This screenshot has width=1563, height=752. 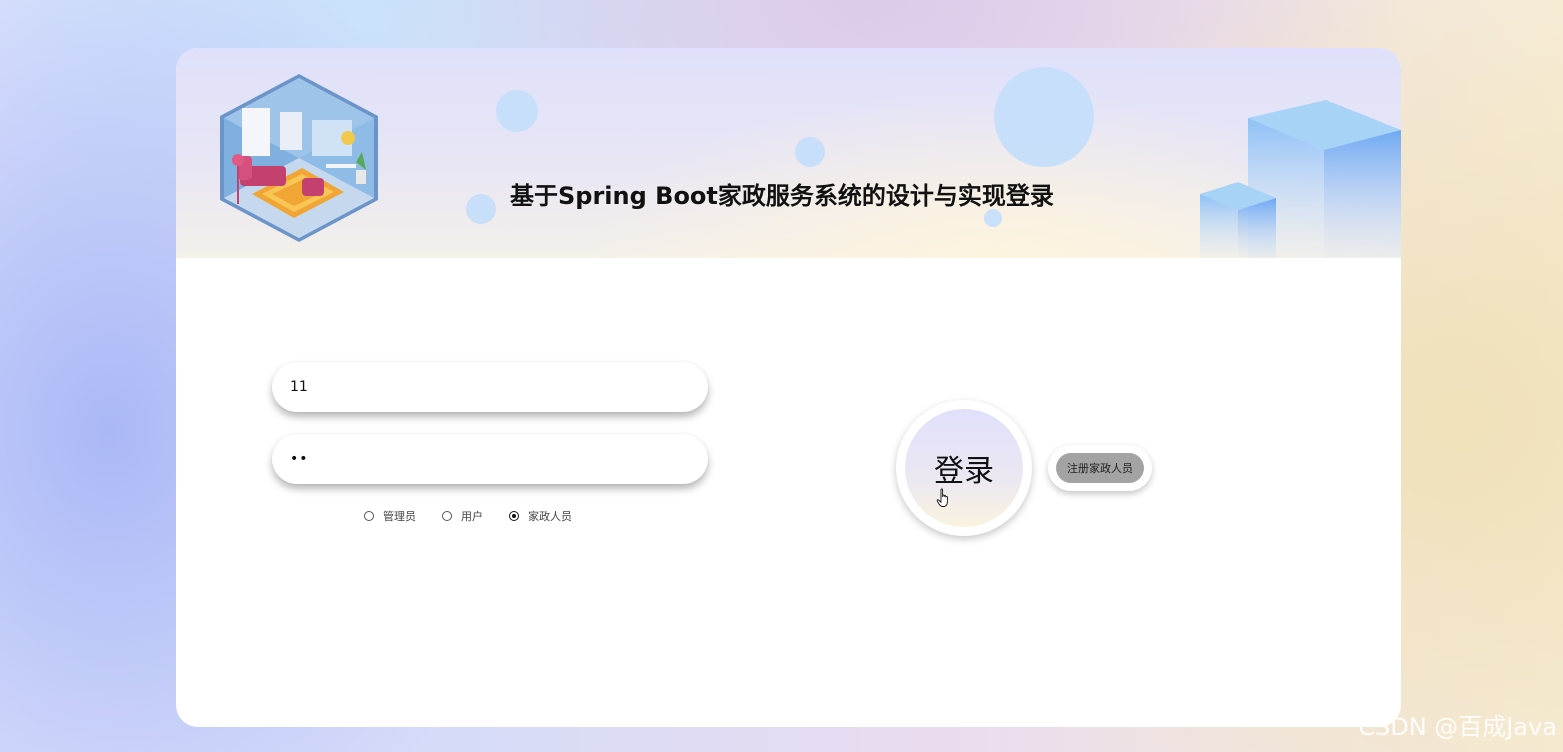 I want to click on role-label-housekeeper: 家政人员, so click(x=550, y=516).